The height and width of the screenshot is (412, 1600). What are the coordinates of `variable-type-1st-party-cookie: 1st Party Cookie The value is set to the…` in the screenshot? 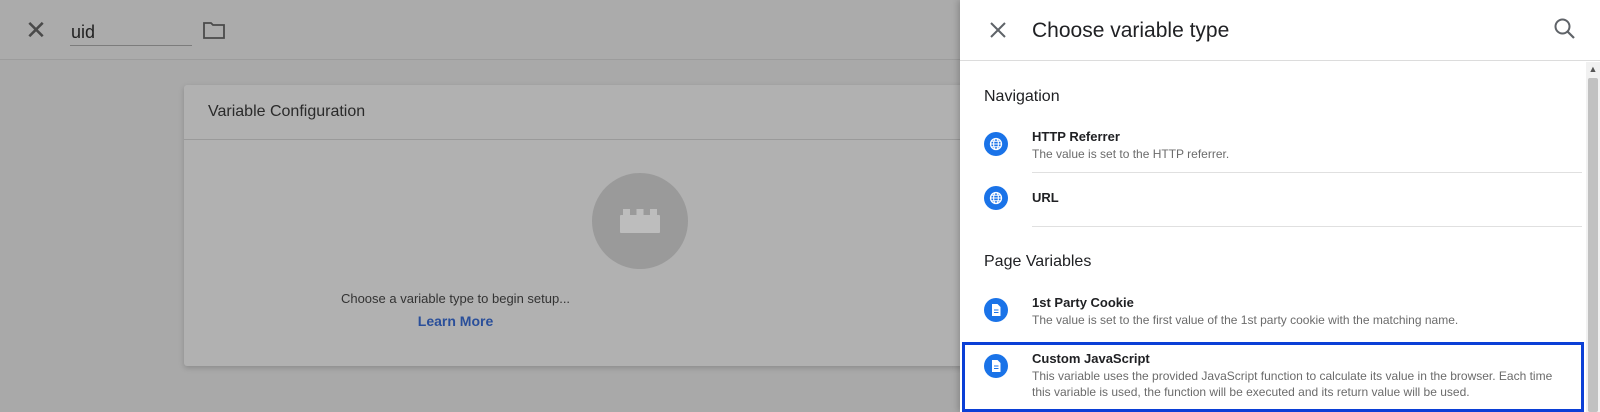 It's located at (1282, 312).